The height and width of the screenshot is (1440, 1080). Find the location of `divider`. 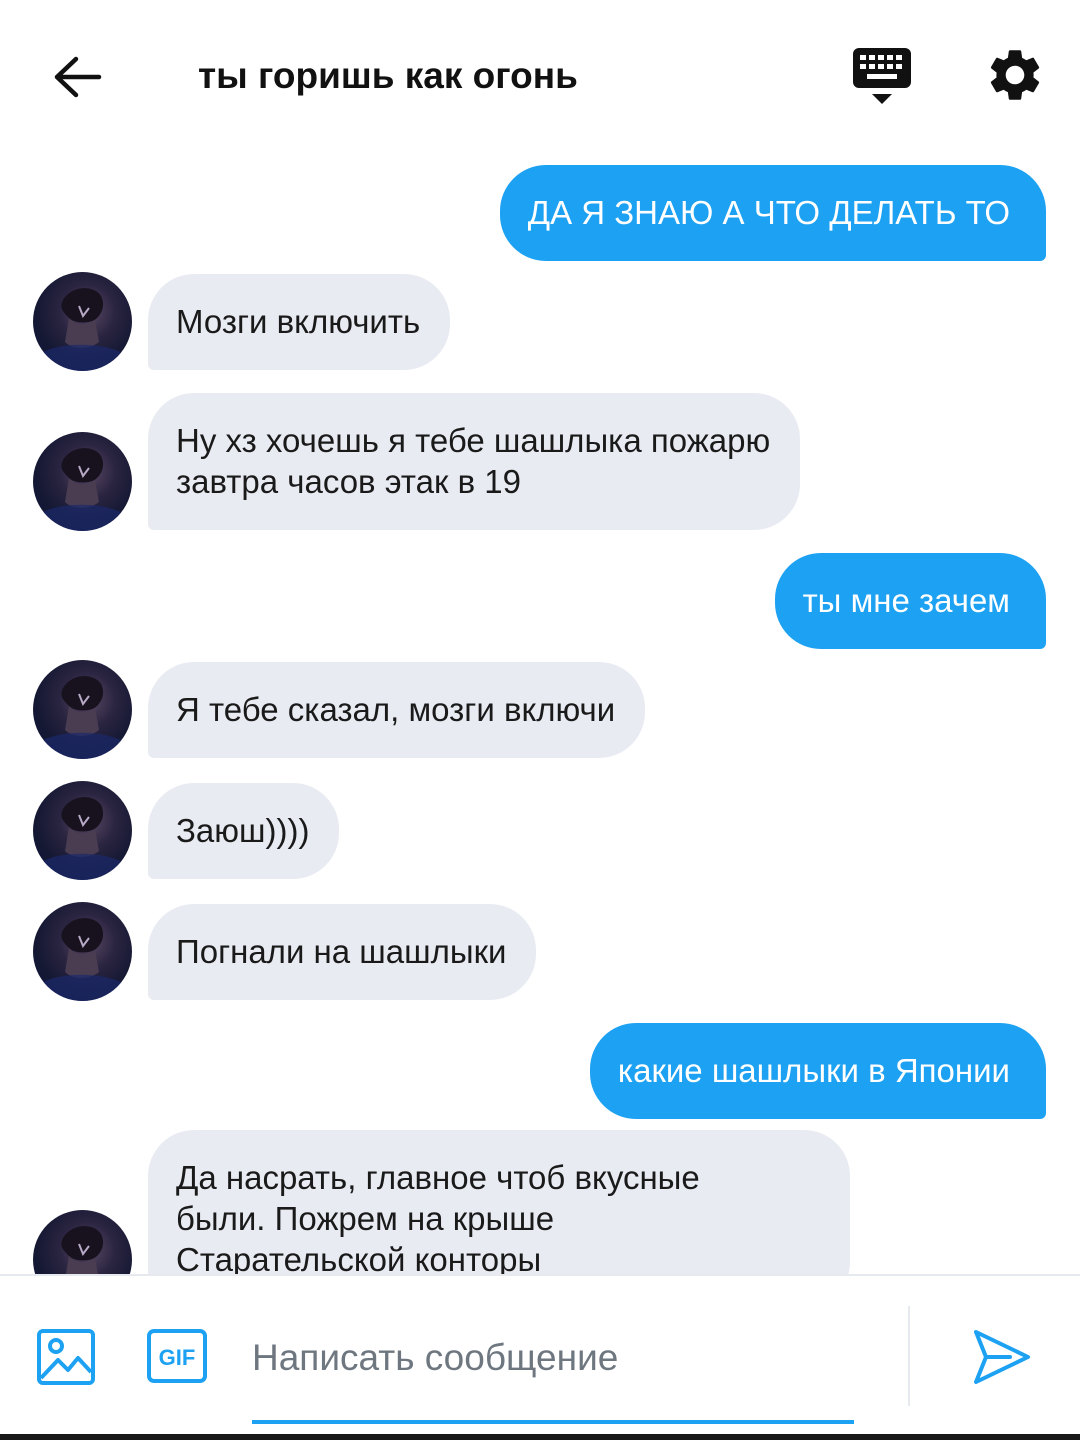

divider is located at coordinates (909, 1356).